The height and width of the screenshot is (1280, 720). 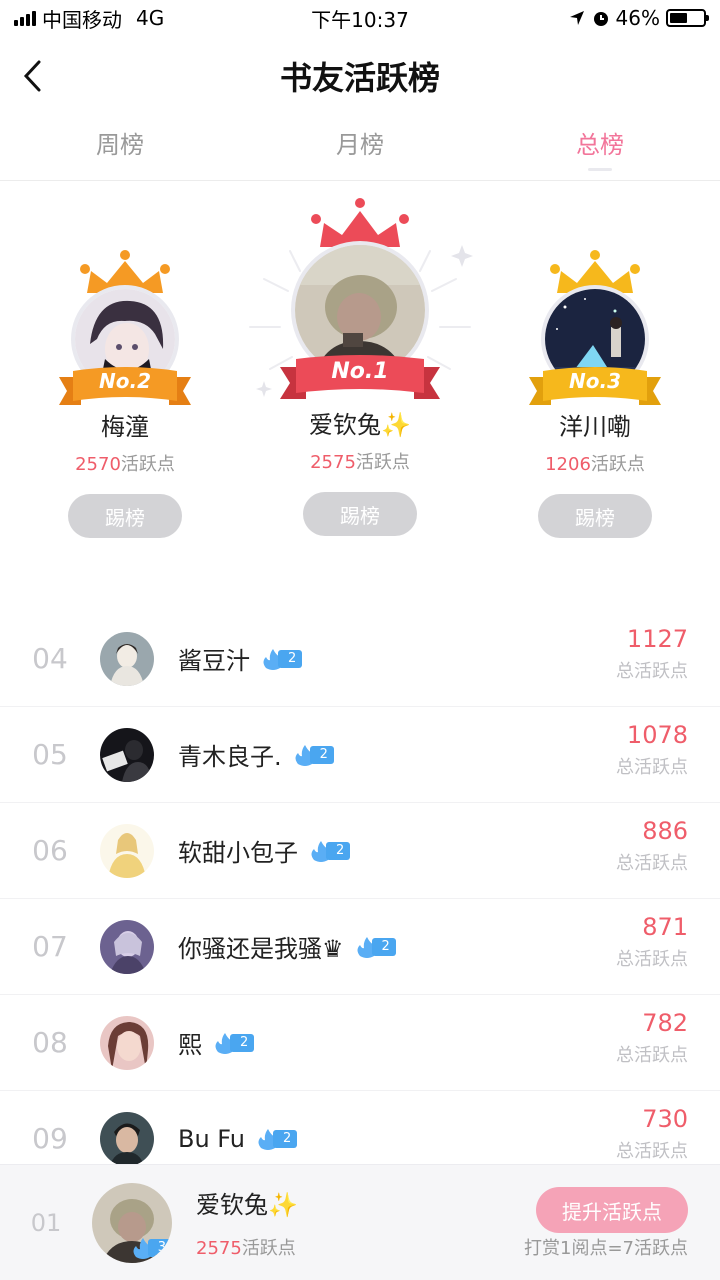 What do you see at coordinates (600, 19) in the screenshot?
I see `alarm-icon` at bounding box center [600, 19].